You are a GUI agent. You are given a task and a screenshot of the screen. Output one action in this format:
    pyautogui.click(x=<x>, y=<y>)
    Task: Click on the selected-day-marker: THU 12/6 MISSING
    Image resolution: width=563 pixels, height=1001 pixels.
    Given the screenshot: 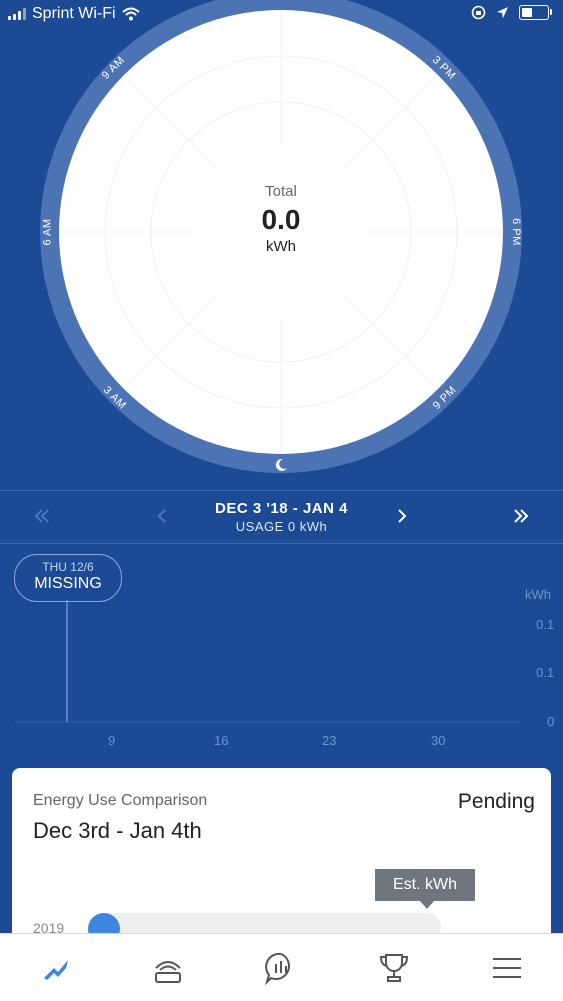 What is the action you would take?
    pyautogui.click(x=68, y=578)
    